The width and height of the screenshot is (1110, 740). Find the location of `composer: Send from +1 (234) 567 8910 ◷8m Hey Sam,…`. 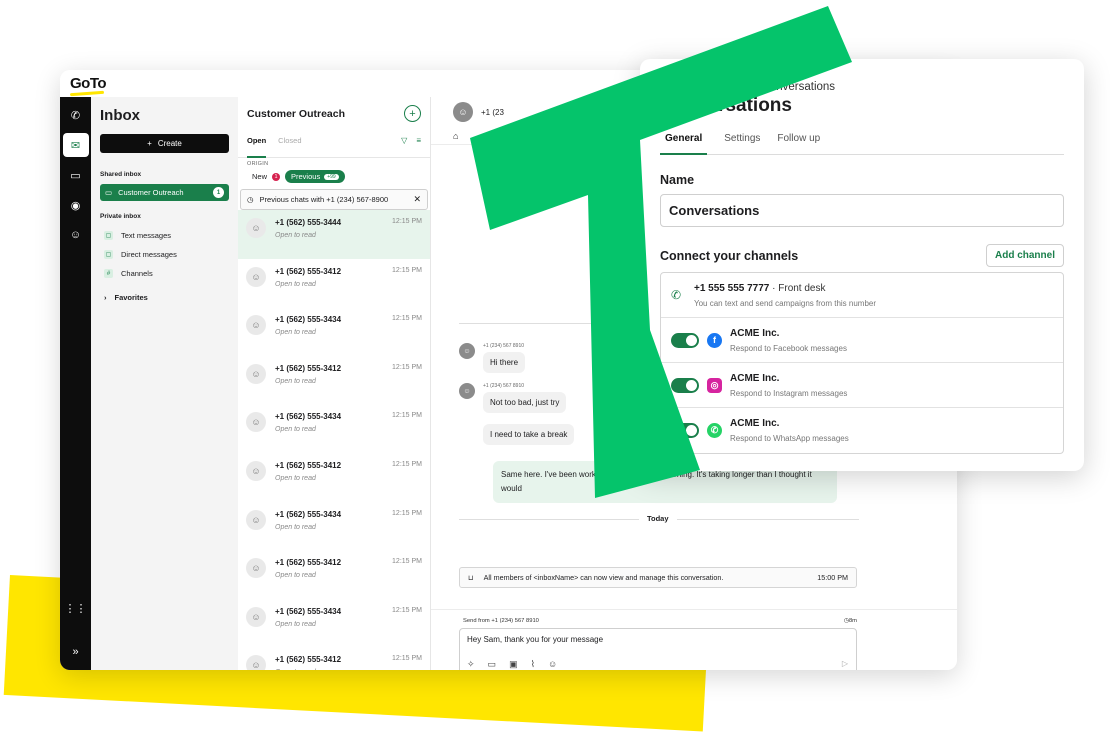

composer: Send from +1 (234) 567 8910 ◷8m Hey Sam,… is located at coordinates (694, 639).